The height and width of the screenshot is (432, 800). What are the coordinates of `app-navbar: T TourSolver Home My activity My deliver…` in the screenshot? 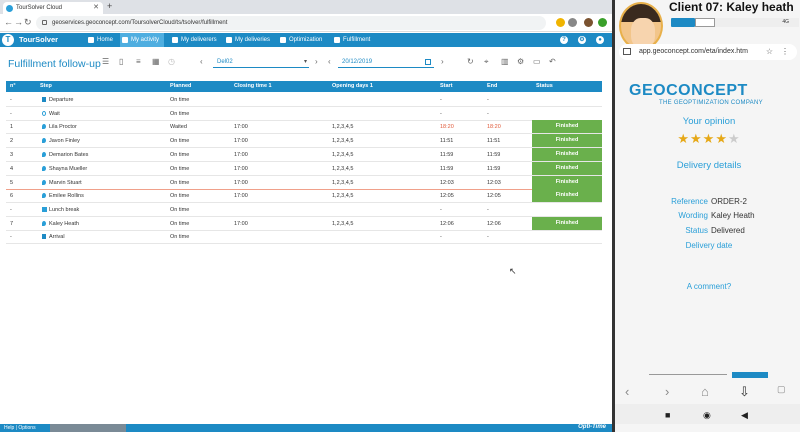 It's located at (306, 40).